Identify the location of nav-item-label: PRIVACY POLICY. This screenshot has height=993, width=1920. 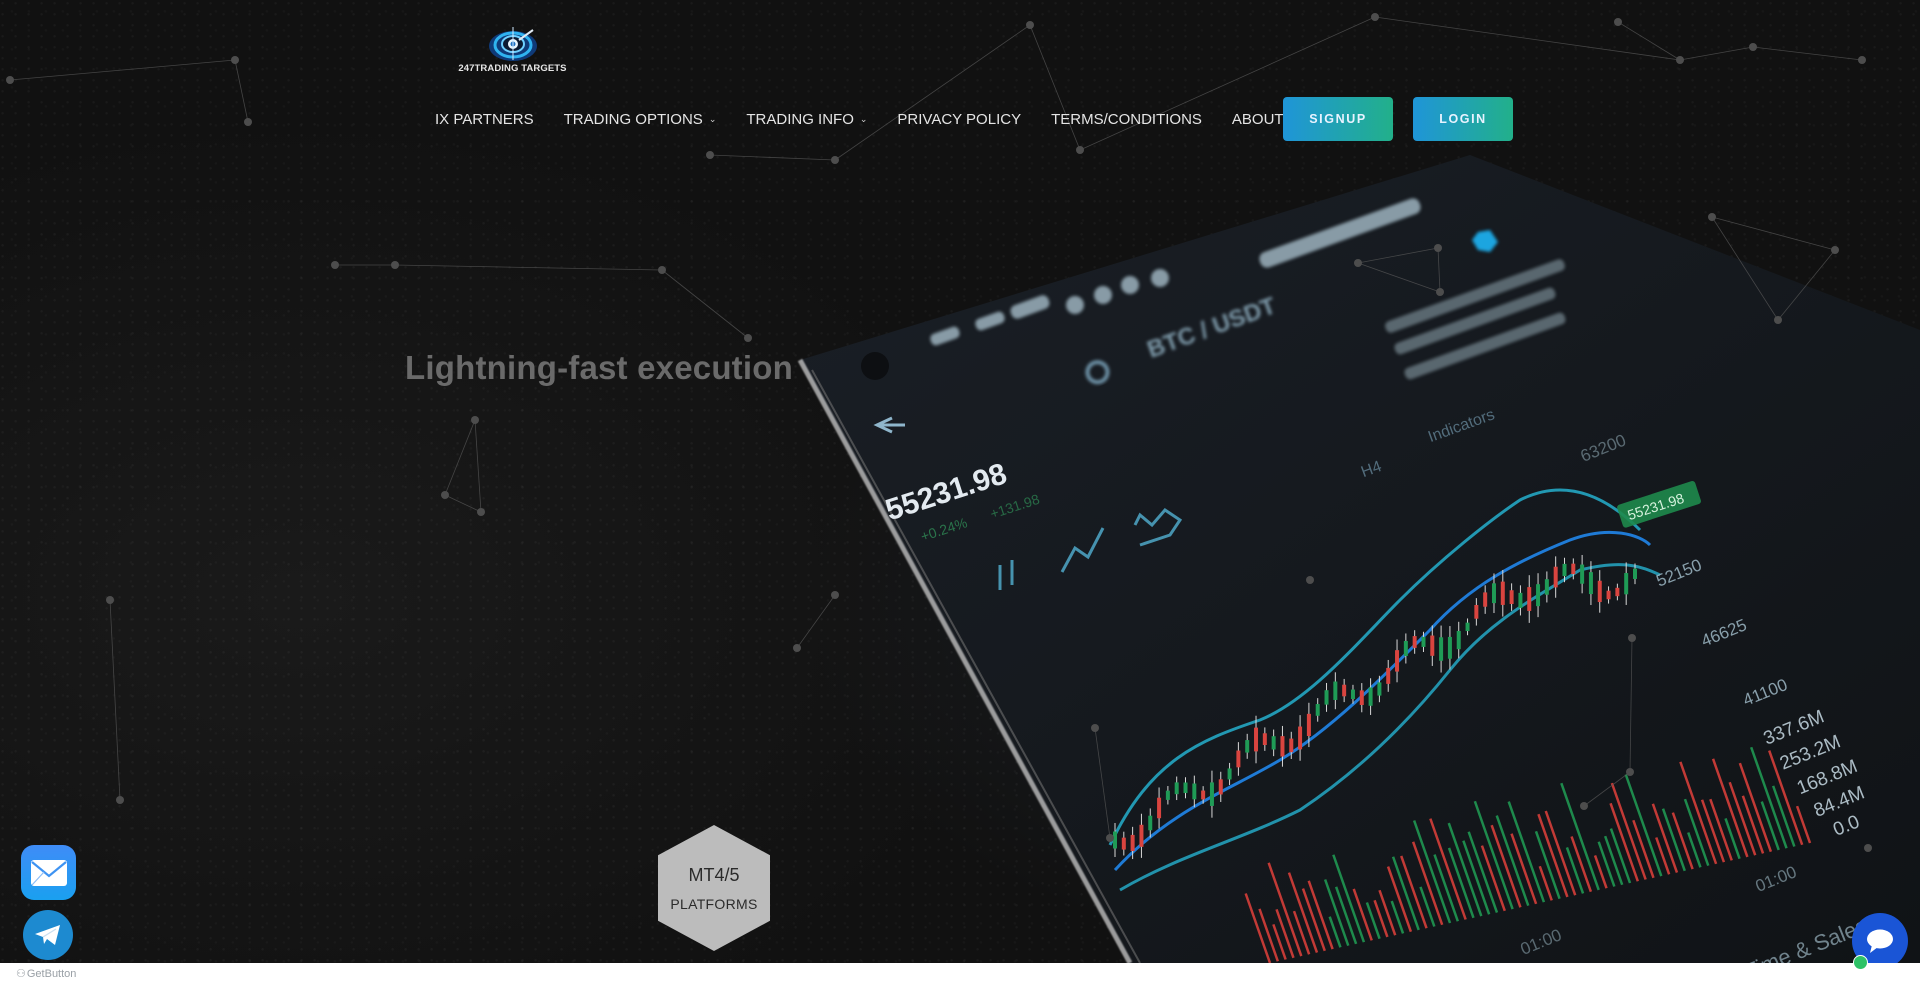
(959, 119).